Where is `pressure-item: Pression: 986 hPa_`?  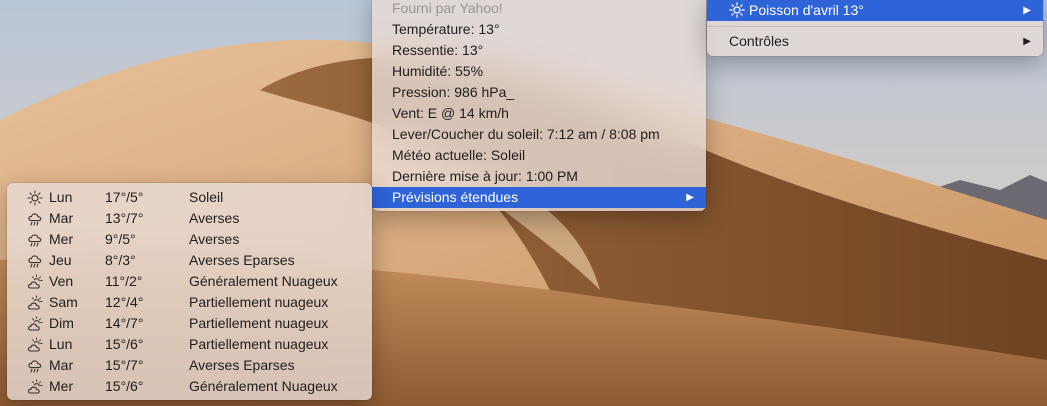
pressure-item: Pression: 986 hPa_ is located at coordinates (539, 92).